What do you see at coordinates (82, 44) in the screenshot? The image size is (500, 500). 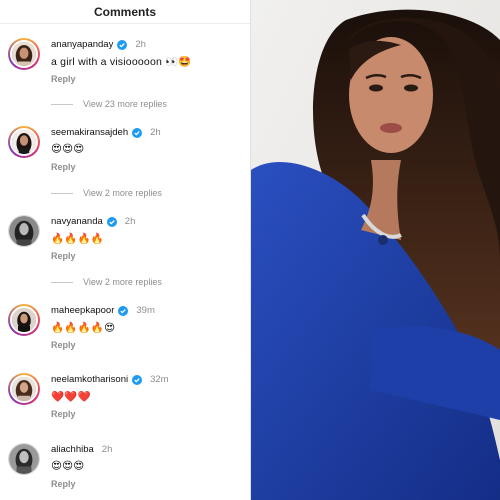 I see `comment-username: ananyapanday` at bounding box center [82, 44].